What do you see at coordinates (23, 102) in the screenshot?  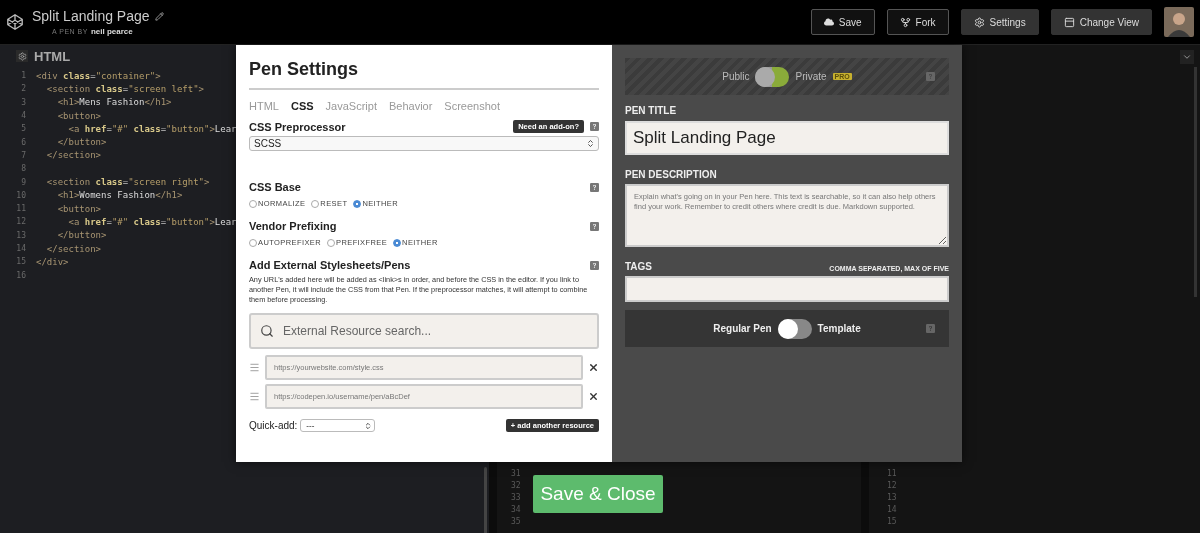 I see `line-number: 3` at bounding box center [23, 102].